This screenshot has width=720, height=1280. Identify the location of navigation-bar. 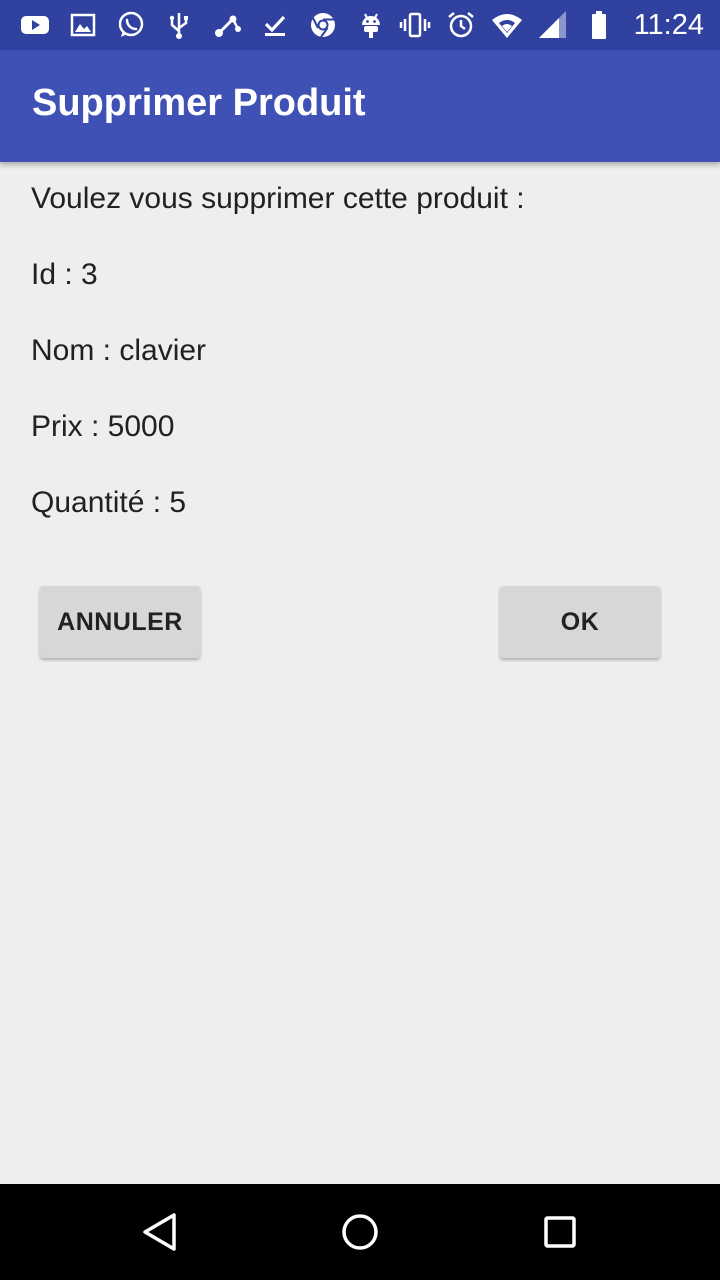
(360, 1232).